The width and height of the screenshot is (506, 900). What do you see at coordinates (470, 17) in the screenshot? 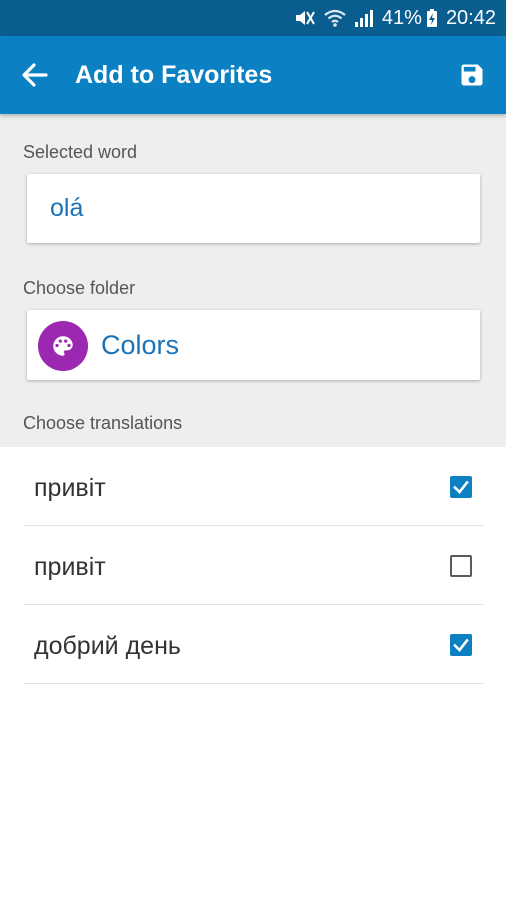
I see `status-time: 20:42` at bounding box center [470, 17].